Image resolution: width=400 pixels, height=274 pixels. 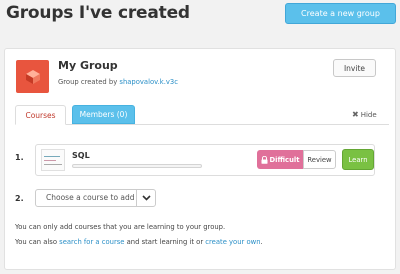 What do you see at coordinates (148, 82) in the screenshot?
I see `creator-link: shapovalov.k.v3c` at bounding box center [148, 82].